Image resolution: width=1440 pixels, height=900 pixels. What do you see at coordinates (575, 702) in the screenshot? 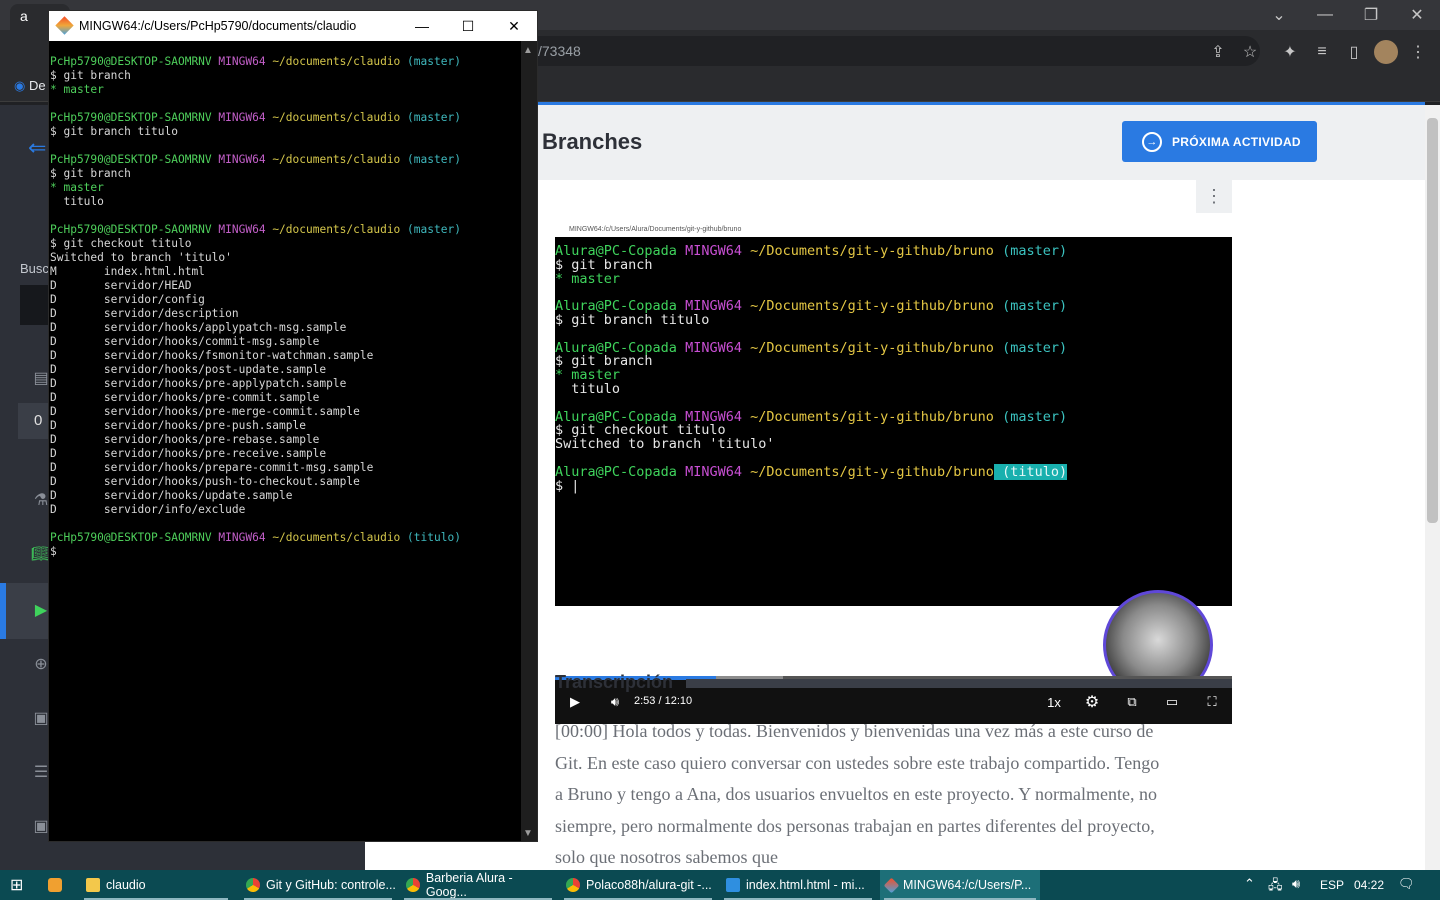
I see `play-icon: ▶` at bounding box center [575, 702].